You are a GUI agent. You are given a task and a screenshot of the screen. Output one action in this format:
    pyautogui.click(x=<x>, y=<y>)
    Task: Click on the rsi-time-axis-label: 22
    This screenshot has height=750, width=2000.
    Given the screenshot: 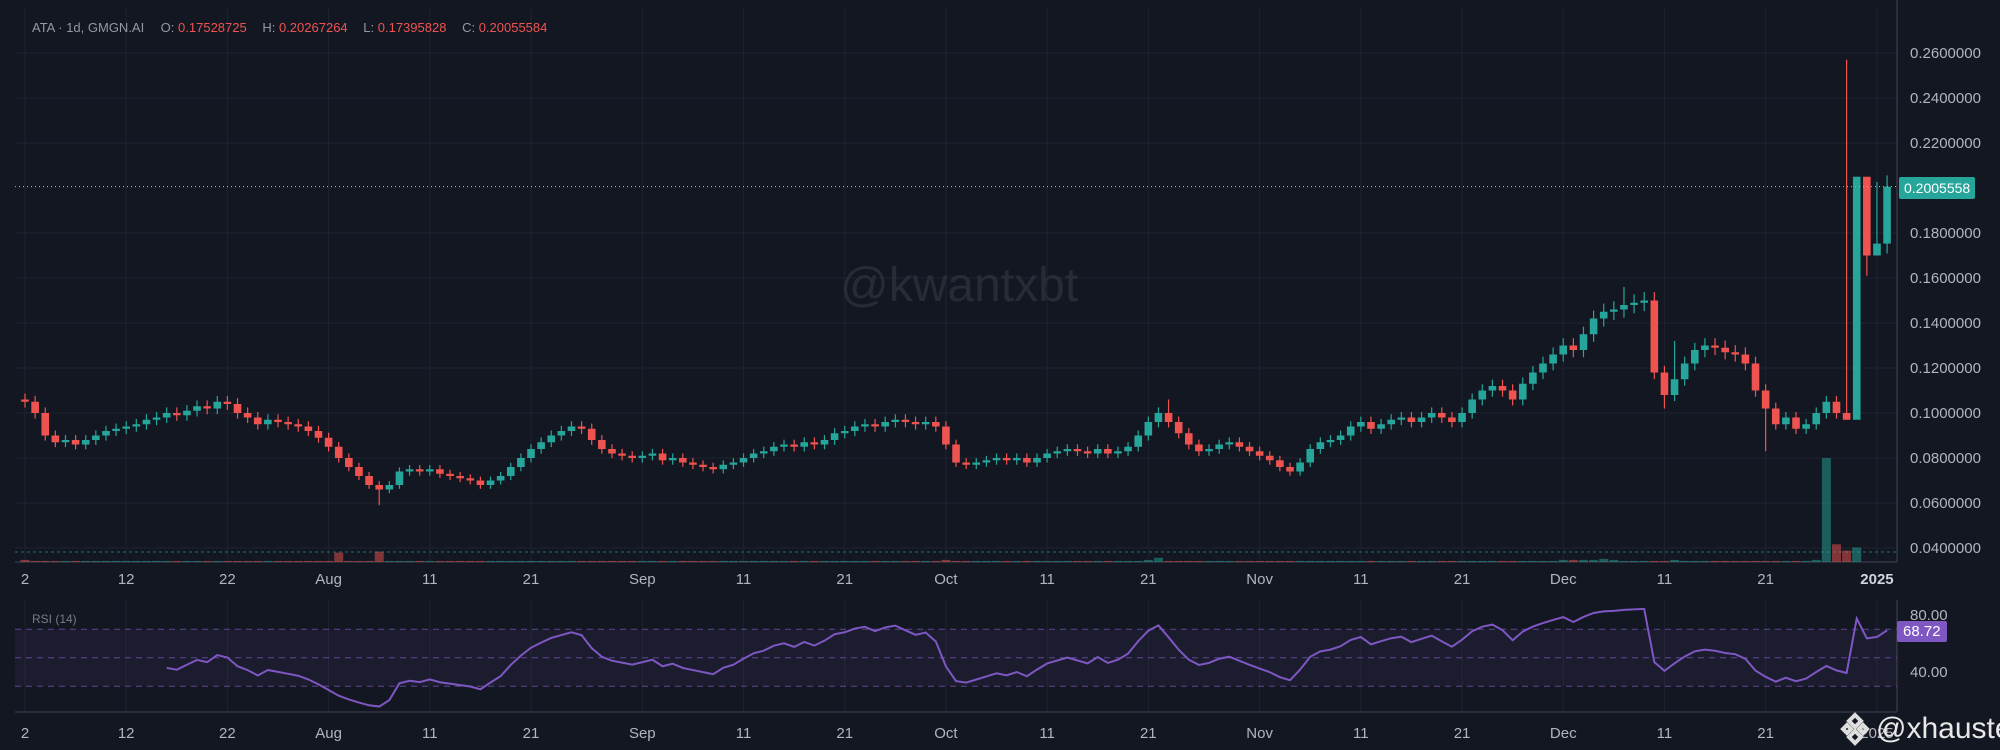 What is the action you would take?
    pyautogui.click(x=227, y=733)
    